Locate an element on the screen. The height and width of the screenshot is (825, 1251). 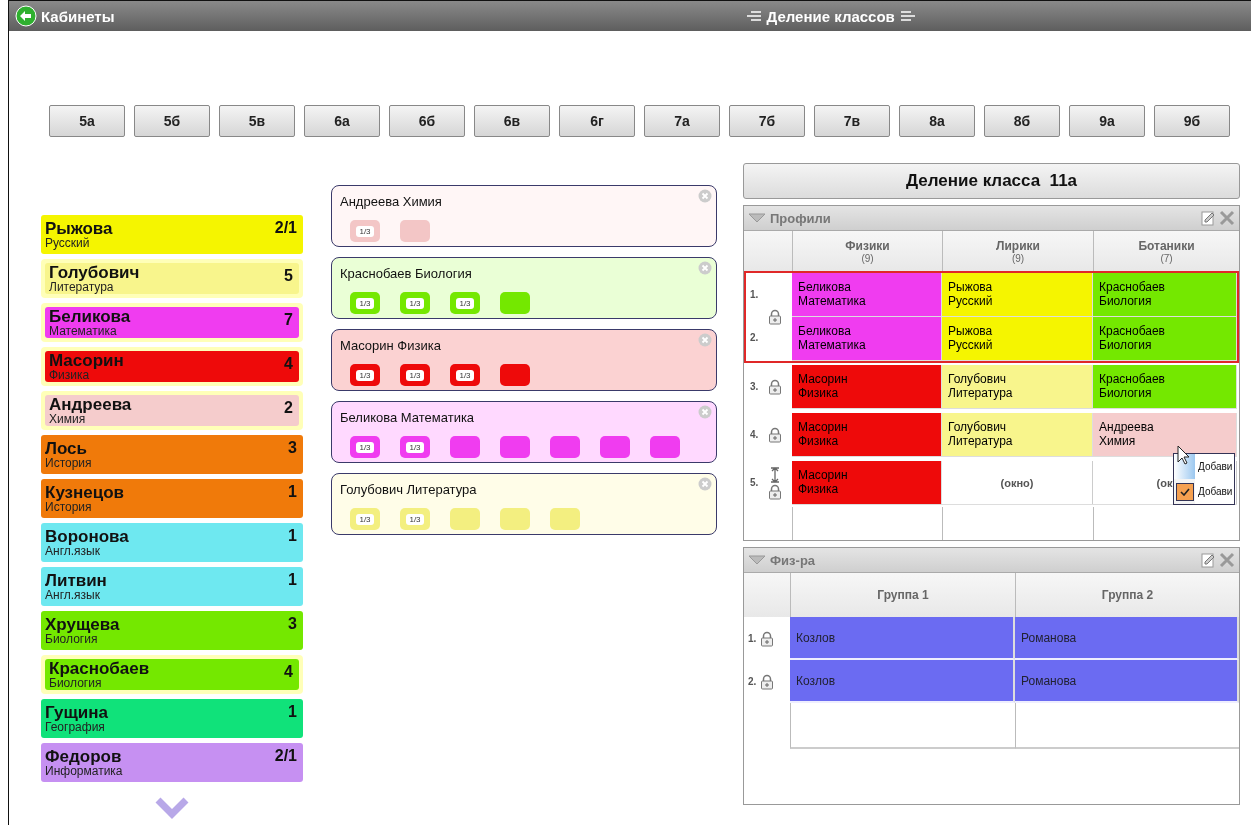
class-button: 8б is located at coordinates (1022, 121).